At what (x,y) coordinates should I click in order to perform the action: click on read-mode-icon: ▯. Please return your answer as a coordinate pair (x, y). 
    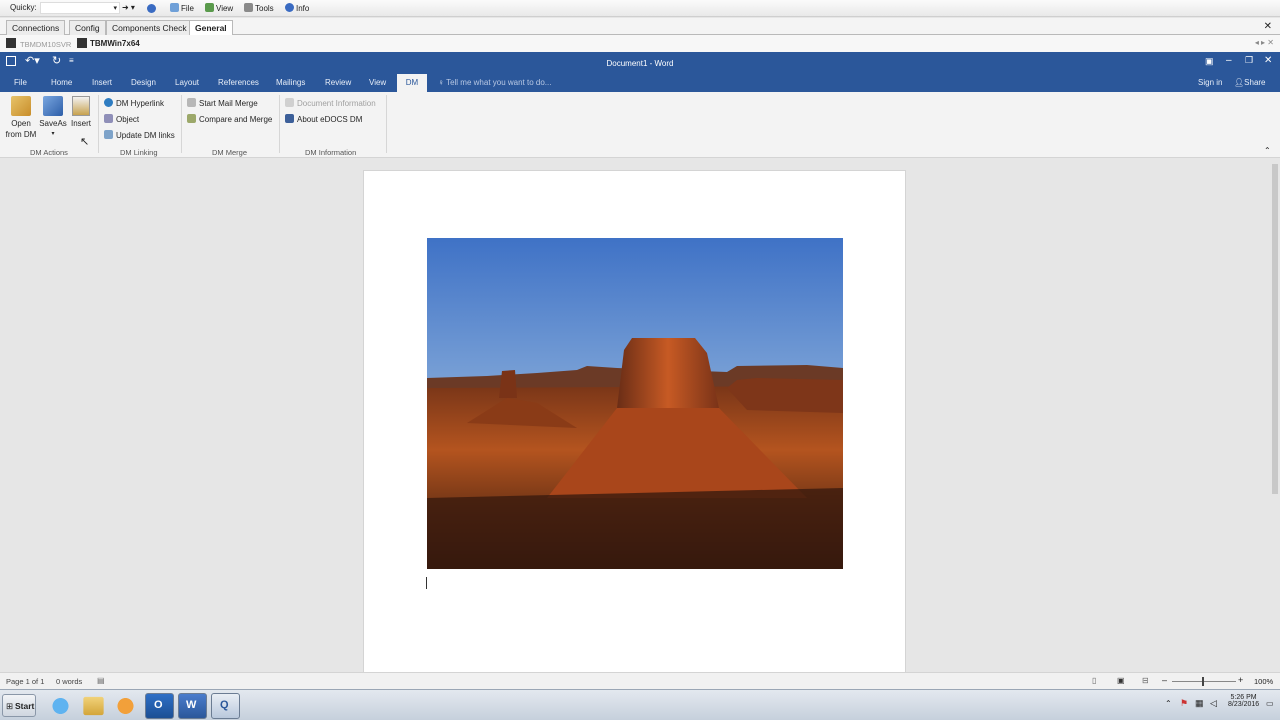
    Looking at the image, I should click on (1094, 680).